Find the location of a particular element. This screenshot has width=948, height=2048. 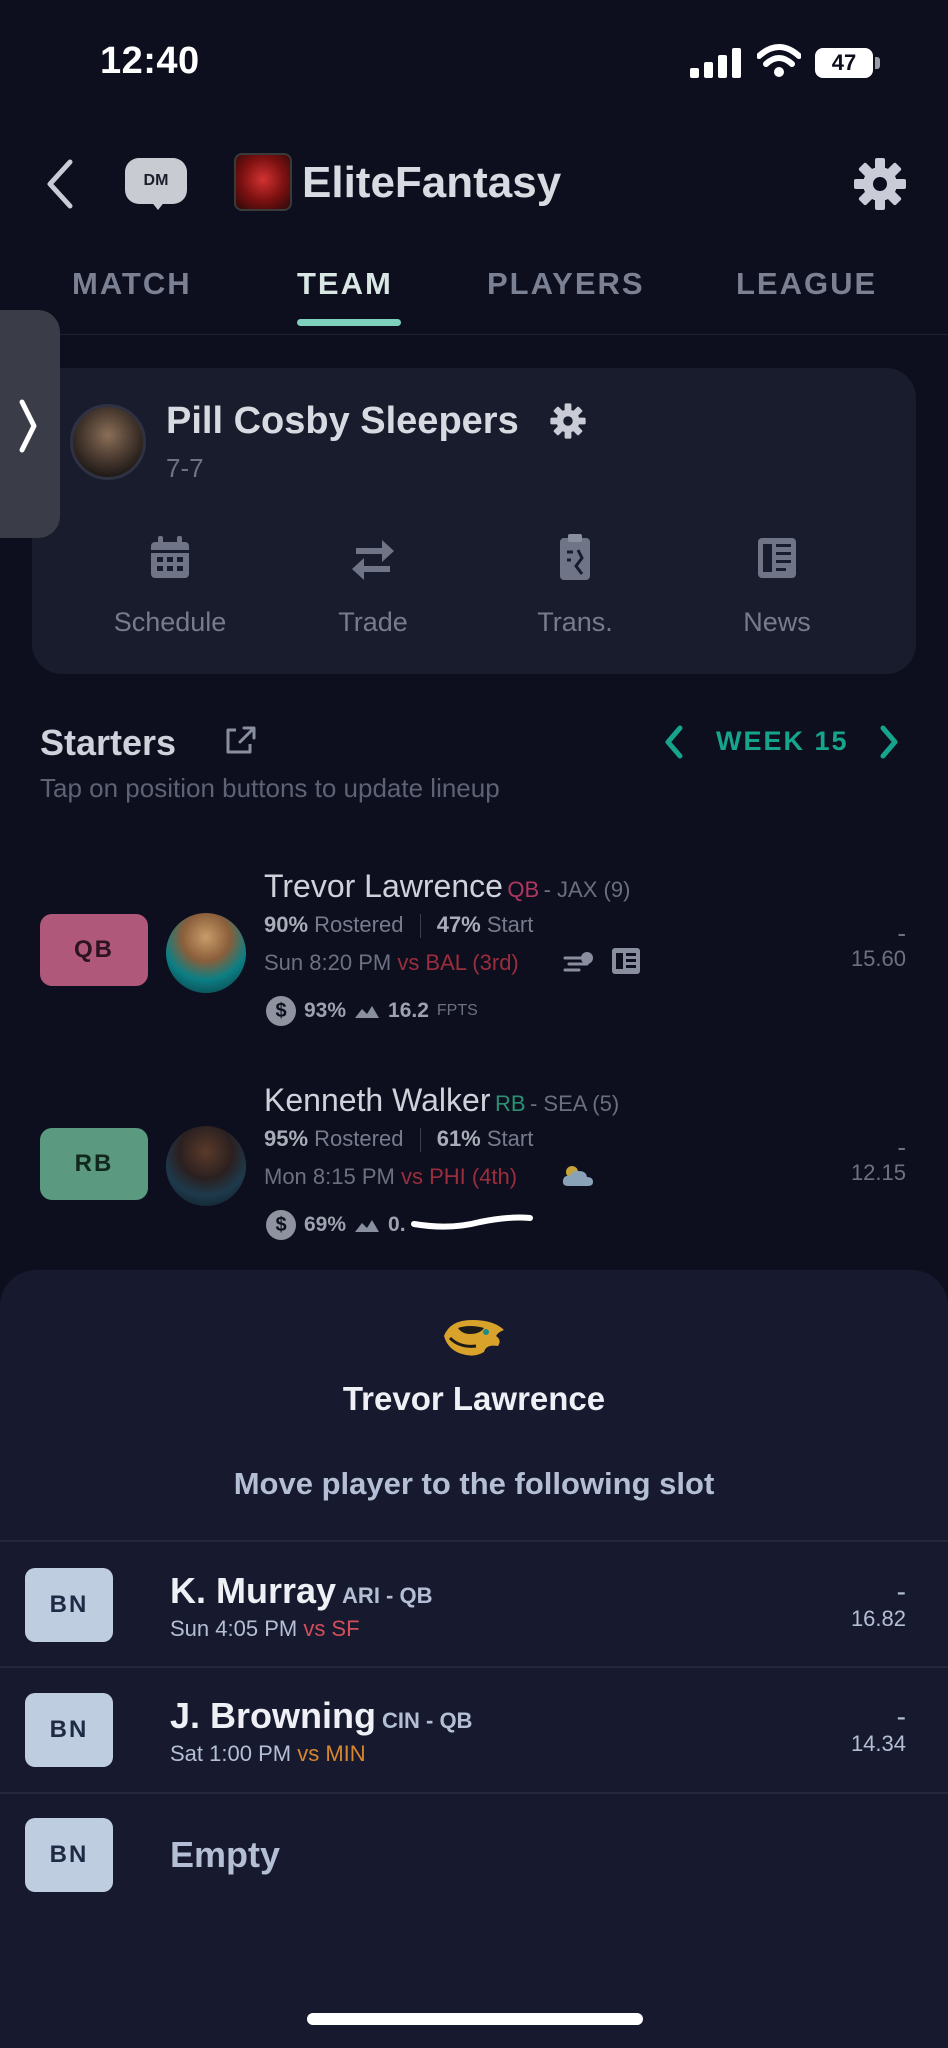

starters-subtitle: Tap on position buttons to update lineup is located at coordinates (270, 788).